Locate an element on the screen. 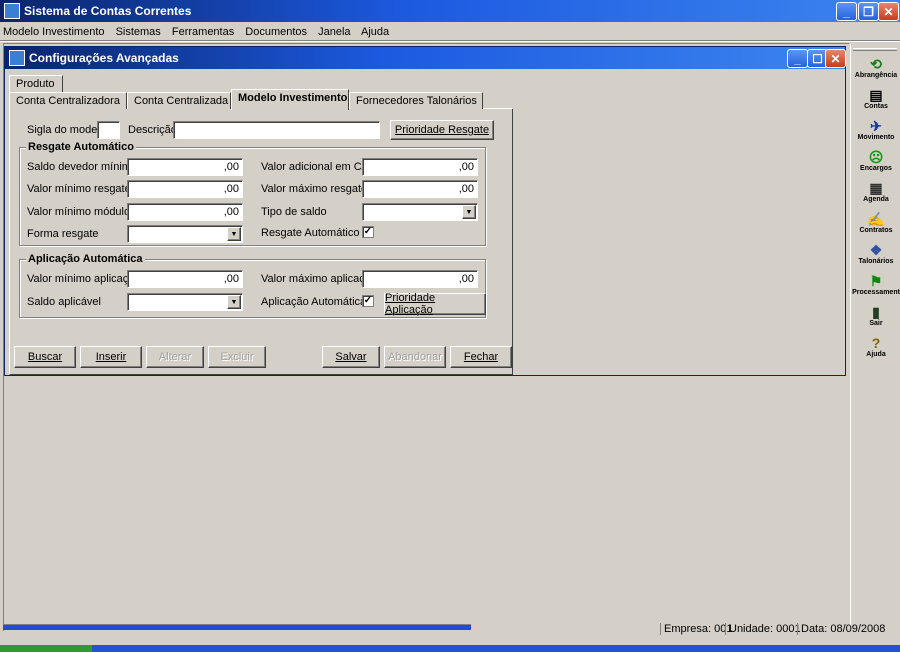 This screenshot has height=652, width=900. status-data: Data: 08/09/2008 is located at coordinates (841, 629).